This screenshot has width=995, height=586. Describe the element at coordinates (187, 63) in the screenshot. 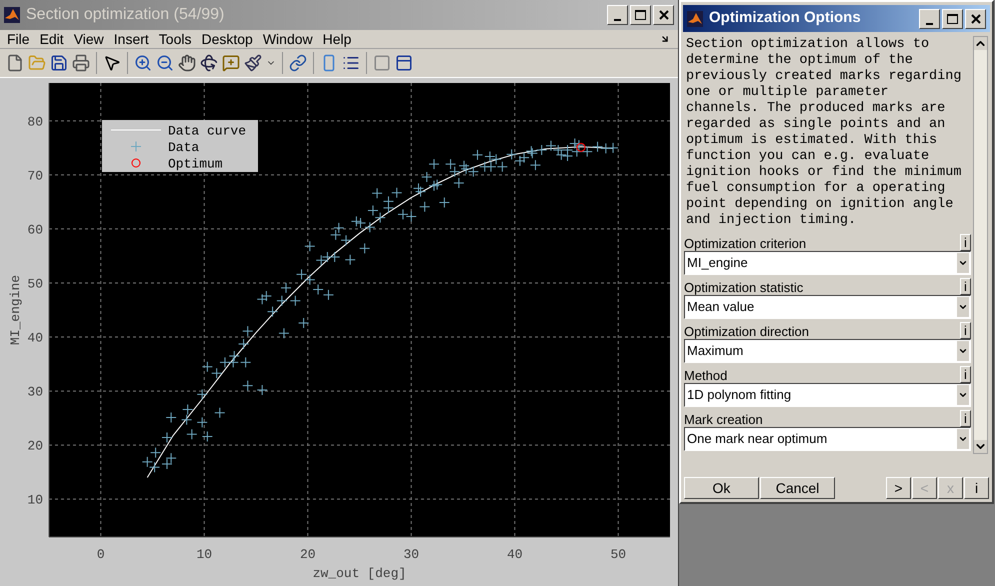

I see `hand-icon` at that location.